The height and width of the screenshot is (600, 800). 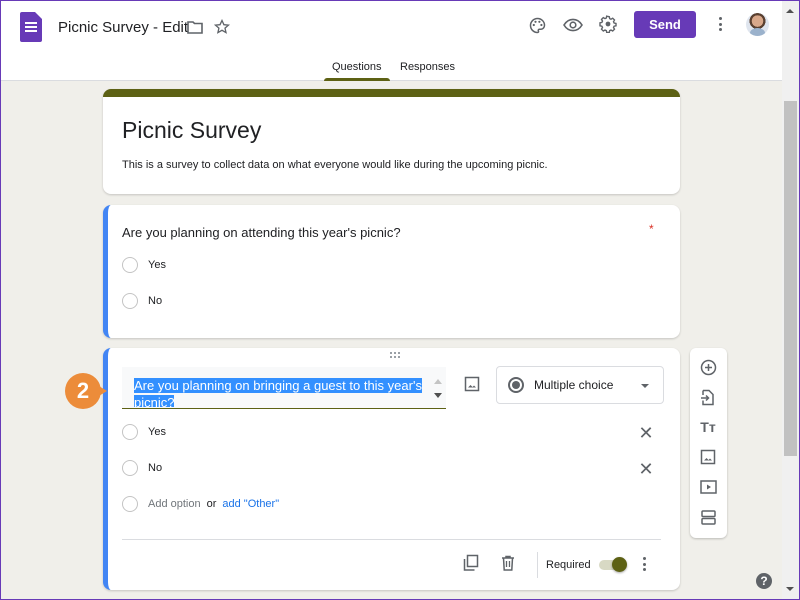 I want to click on dropdown-caret-icon, so click(x=645, y=386).